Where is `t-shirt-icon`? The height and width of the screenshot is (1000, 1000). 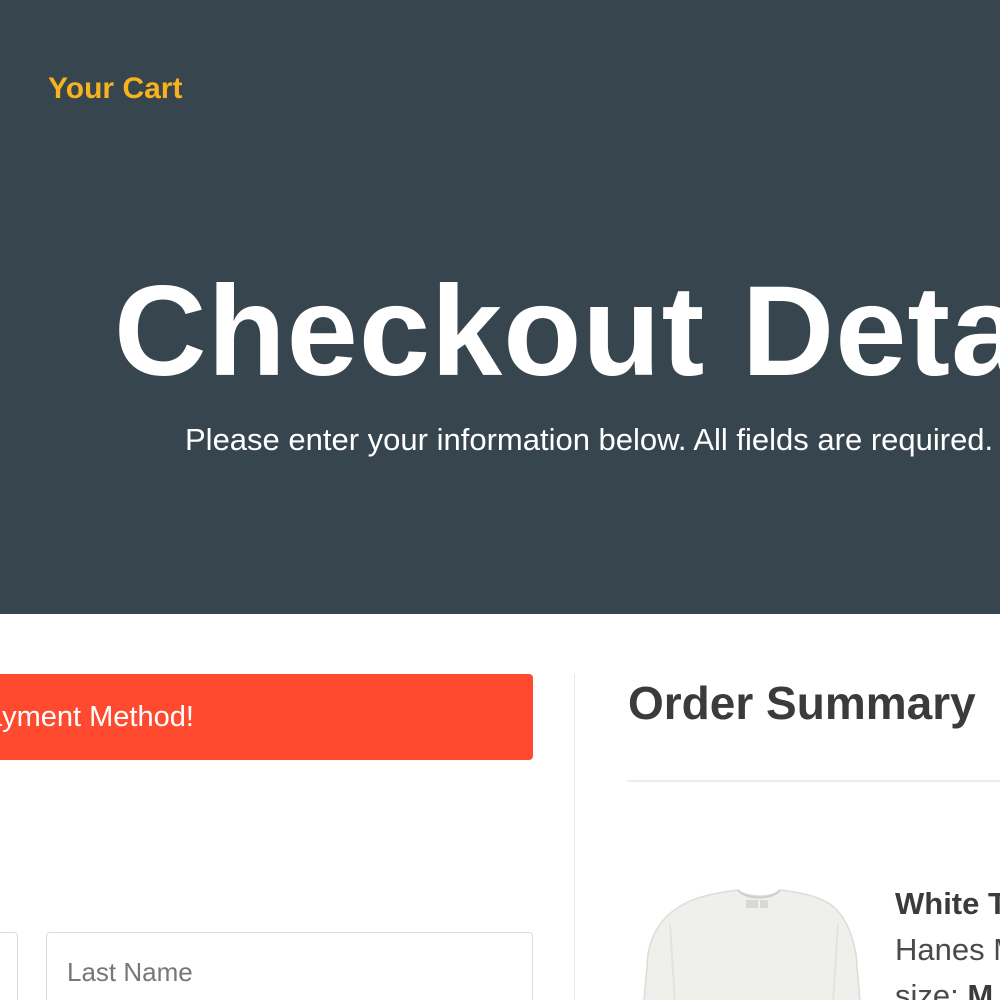
t-shirt-icon is located at coordinates (752, 944).